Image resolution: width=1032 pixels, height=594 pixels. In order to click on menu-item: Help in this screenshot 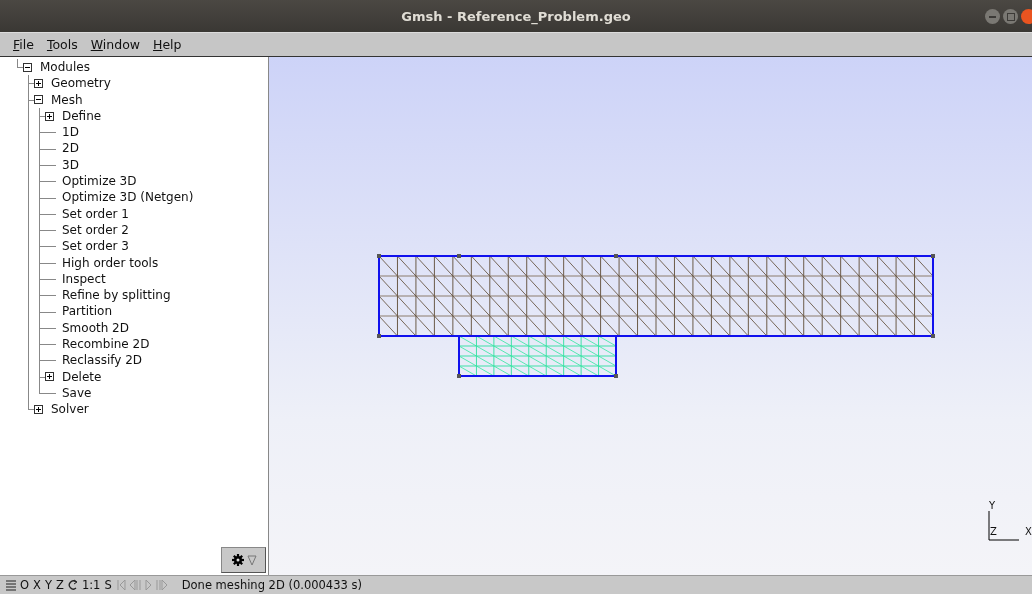, I will do `click(167, 44)`.